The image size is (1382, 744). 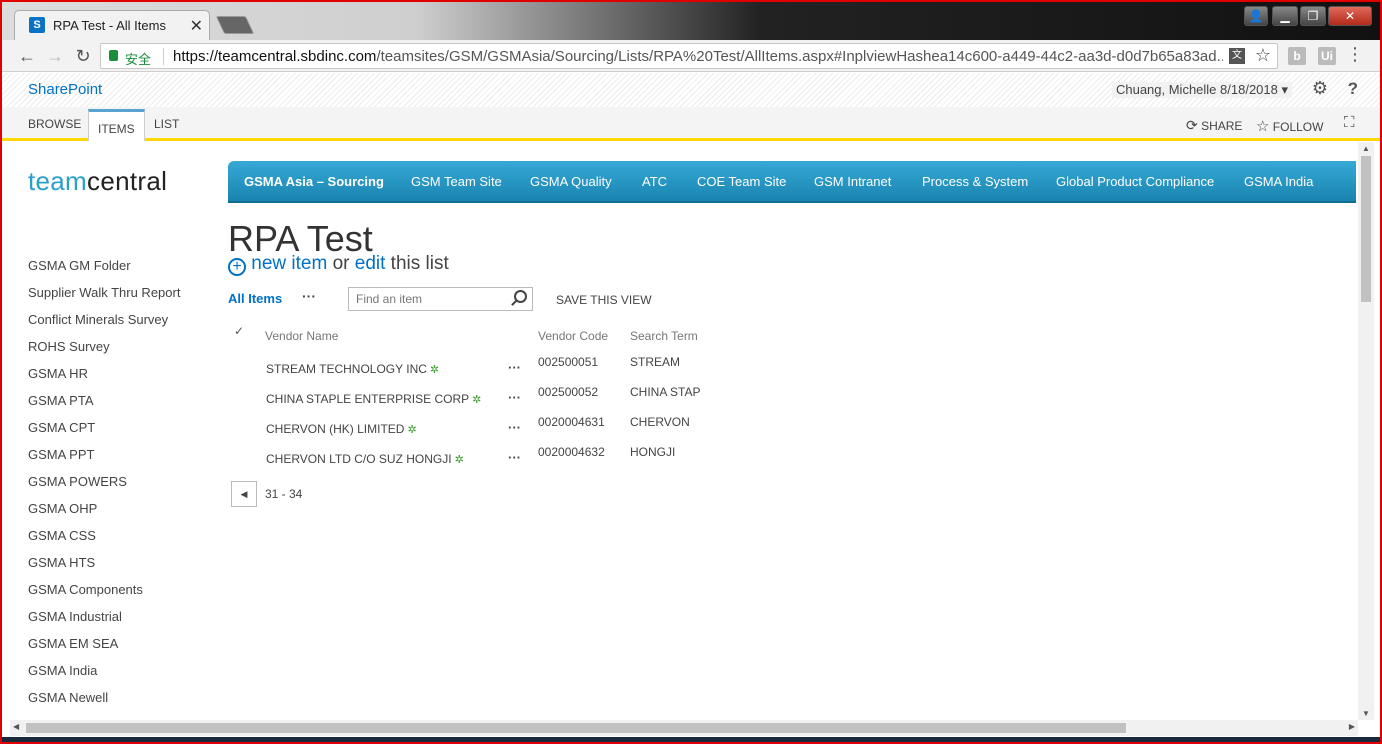 What do you see at coordinates (370, 263) in the screenshot?
I see `edit-list-link: edit` at bounding box center [370, 263].